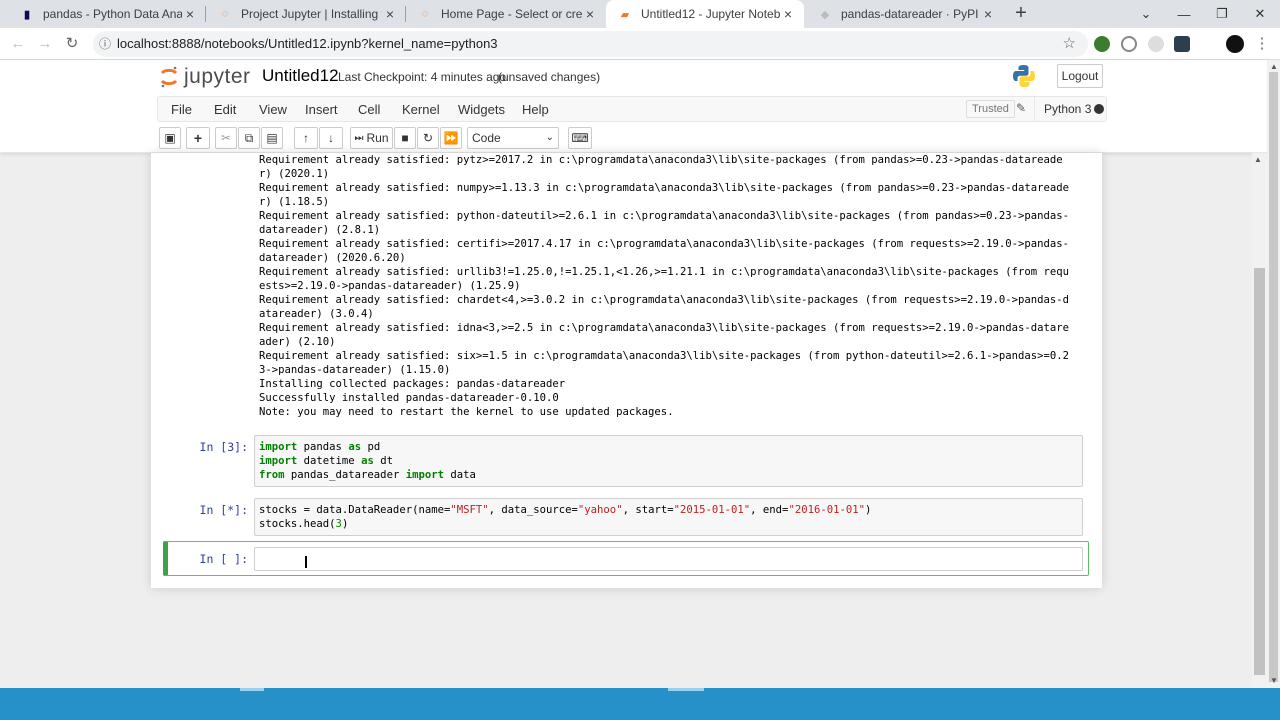 Image resolution: width=1280 pixels, height=720 pixels. I want to click on menu-widgets: Widgets, so click(481, 109).